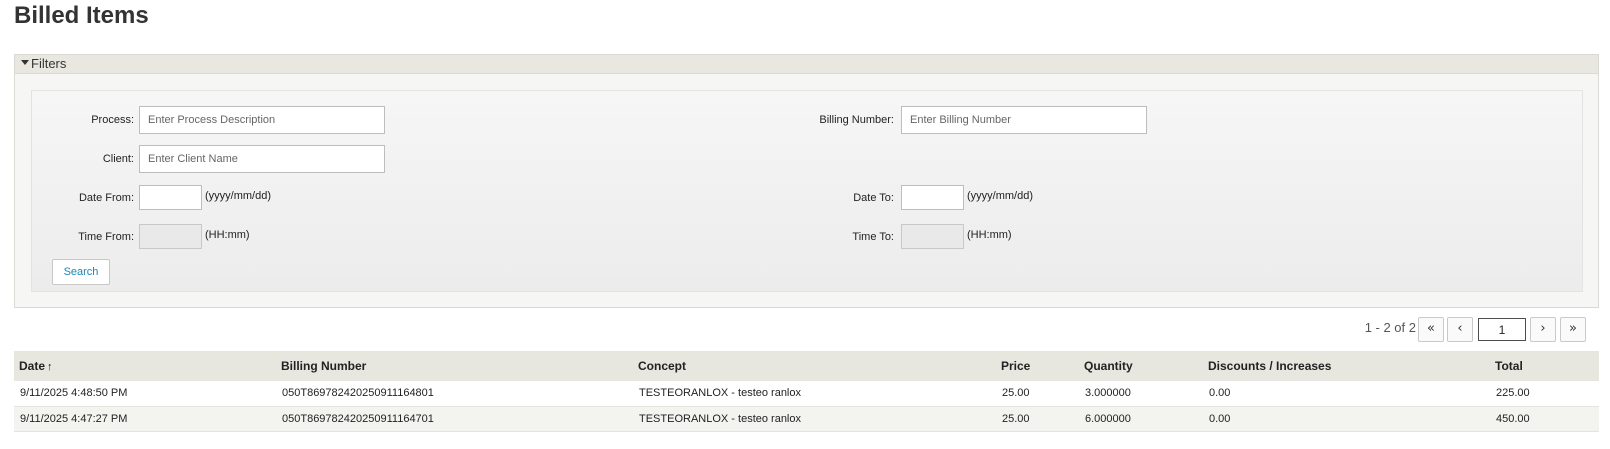  Describe the element at coordinates (1346, 366) in the screenshot. I see `column-header-discounts-increases: Discounts / Increases` at that location.